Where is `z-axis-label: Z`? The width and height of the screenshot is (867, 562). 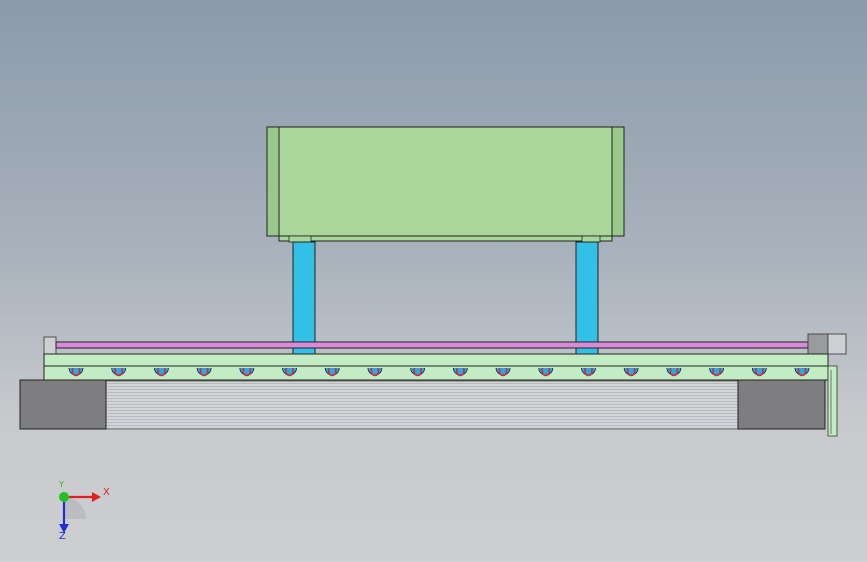
z-axis-label: Z is located at coordinates (62, 536).